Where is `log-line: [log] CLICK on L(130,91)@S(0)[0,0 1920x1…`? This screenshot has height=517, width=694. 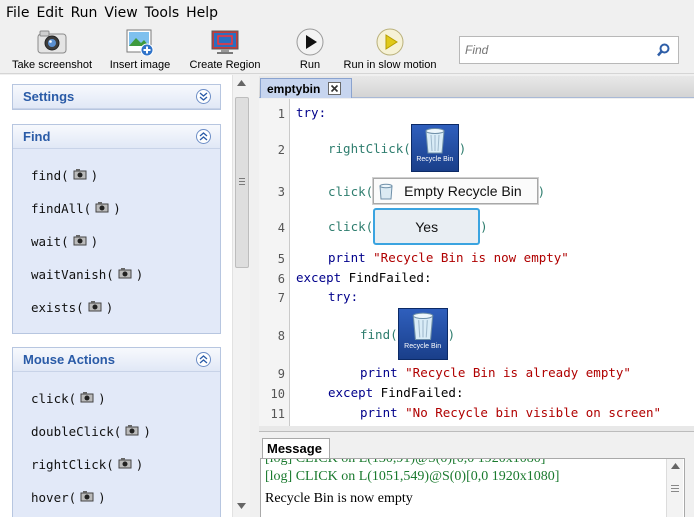
log-line: [log] CLICK on L(130,91)@S(0)[0,0 1920x1… is located at coordinates (405, 462).